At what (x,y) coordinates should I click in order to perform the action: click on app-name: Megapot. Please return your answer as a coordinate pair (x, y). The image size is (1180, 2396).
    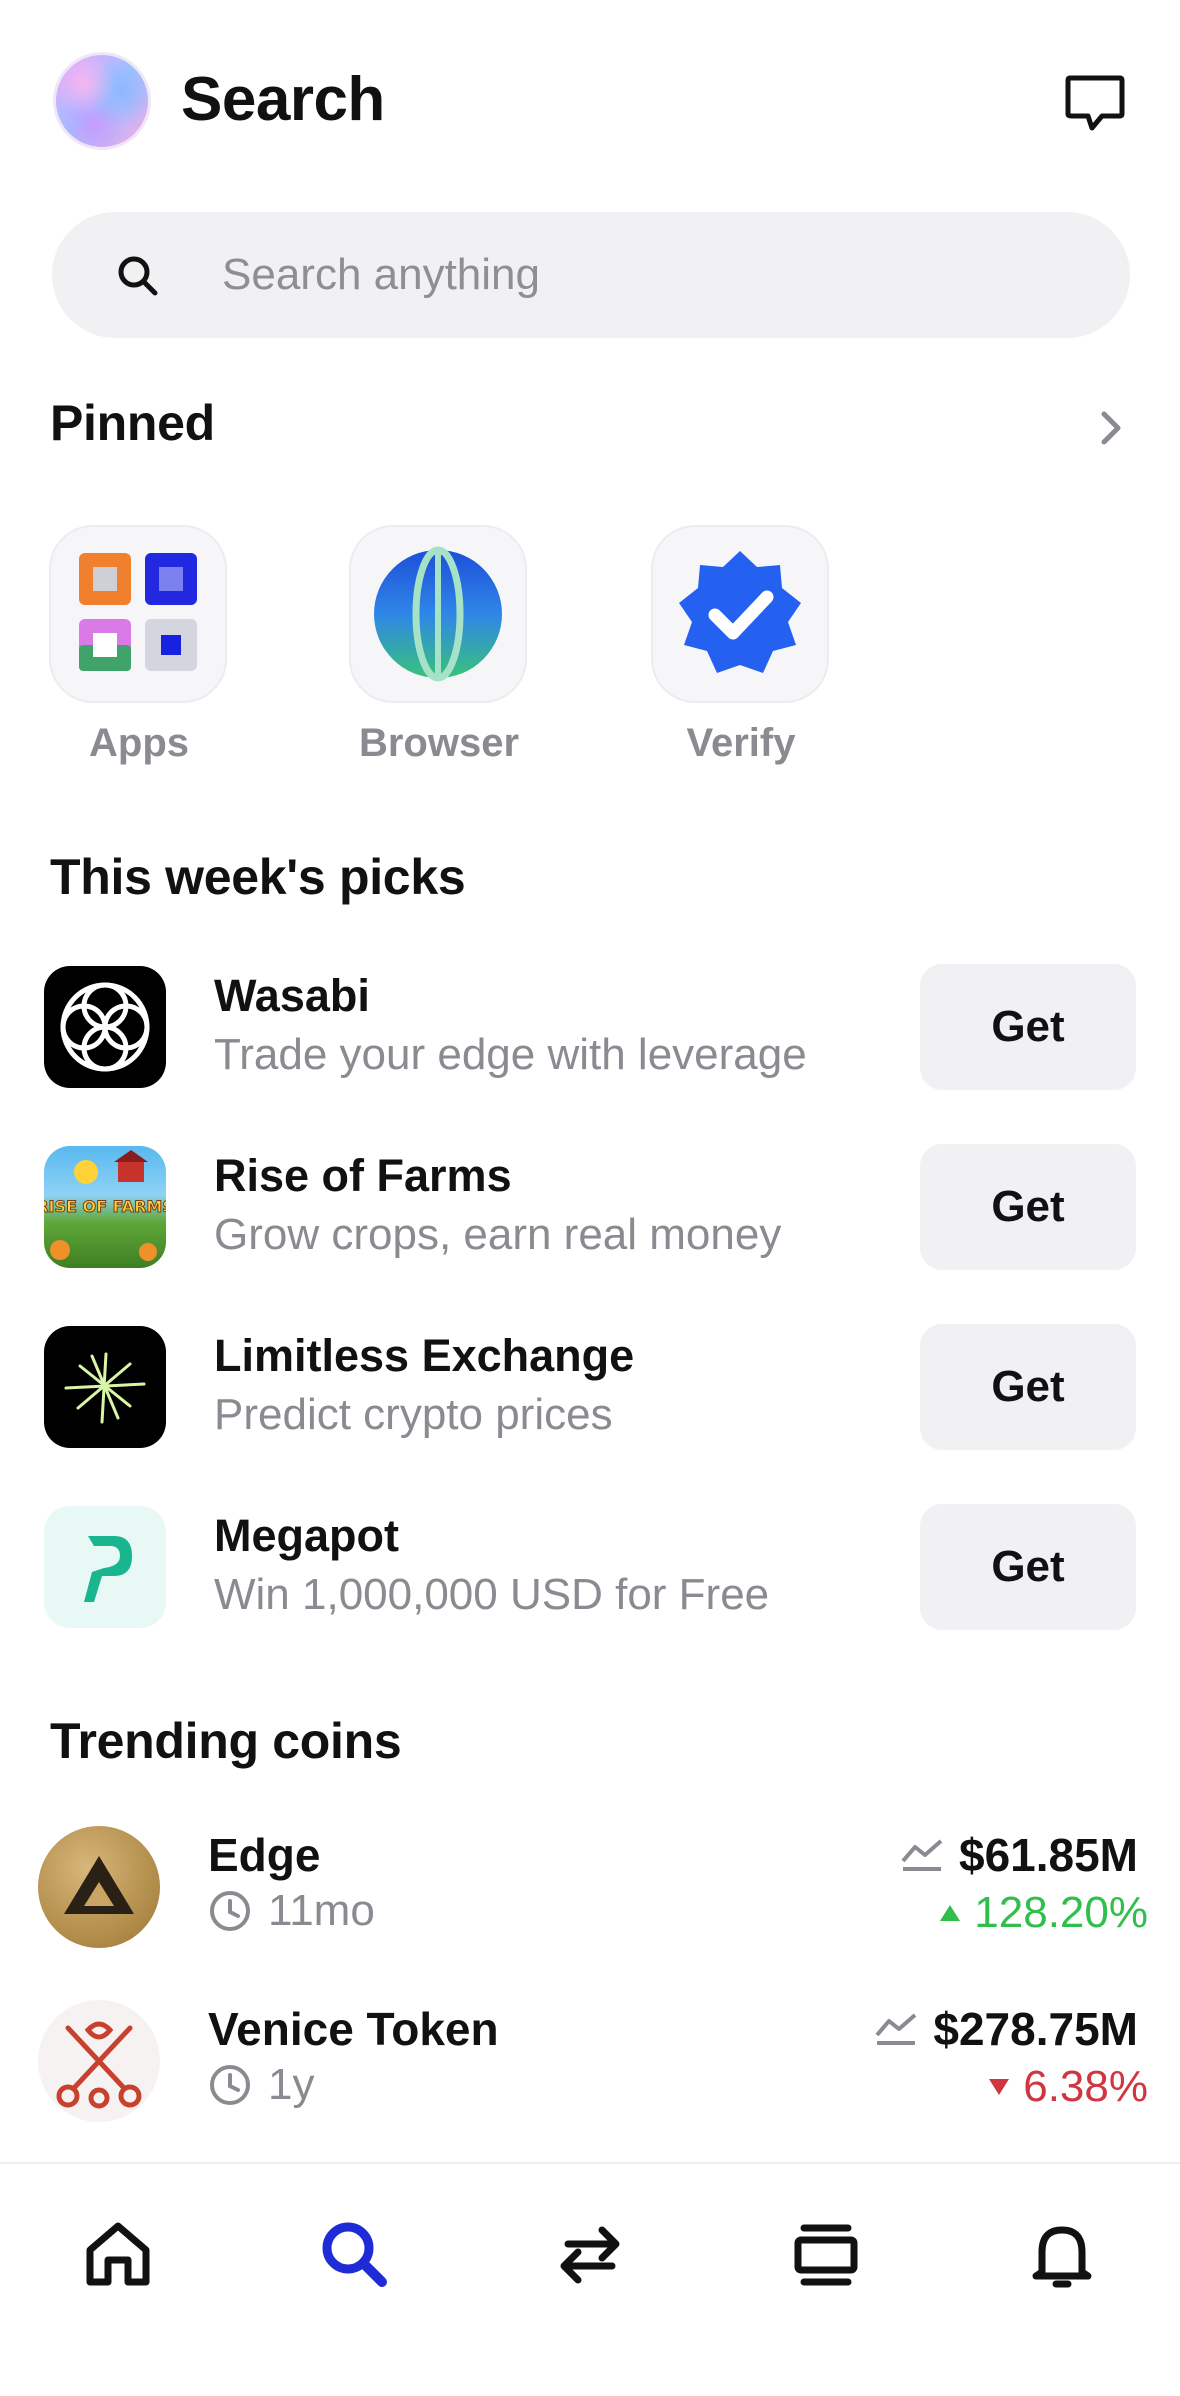
    Looking at the image, I should click on (306, 1535).